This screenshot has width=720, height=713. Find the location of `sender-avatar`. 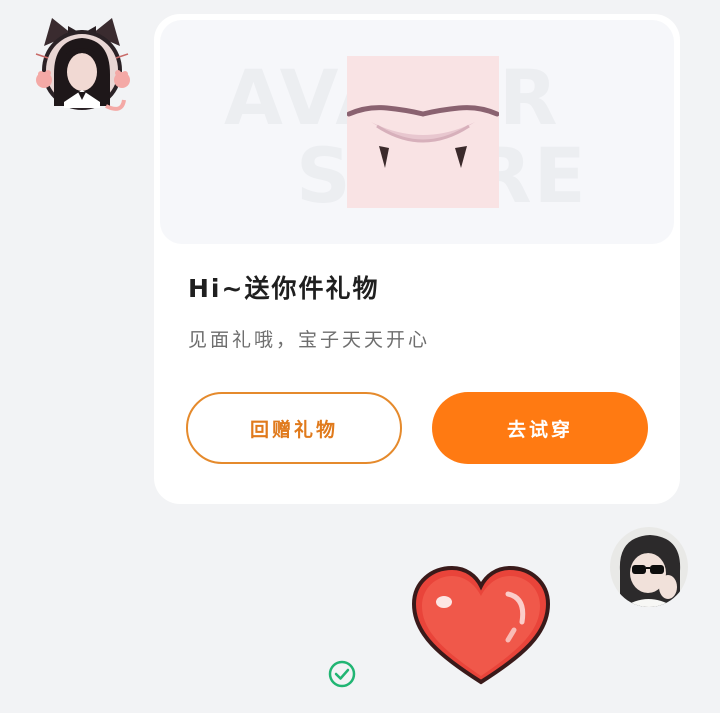

sender-avatar is located at coordinates (82, 65).